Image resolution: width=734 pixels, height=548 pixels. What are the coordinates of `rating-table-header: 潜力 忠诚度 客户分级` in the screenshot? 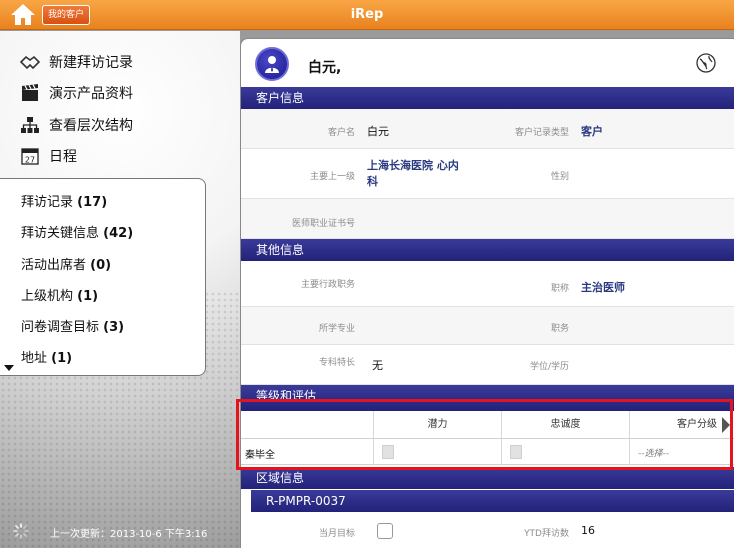 It's located at (487, 425).